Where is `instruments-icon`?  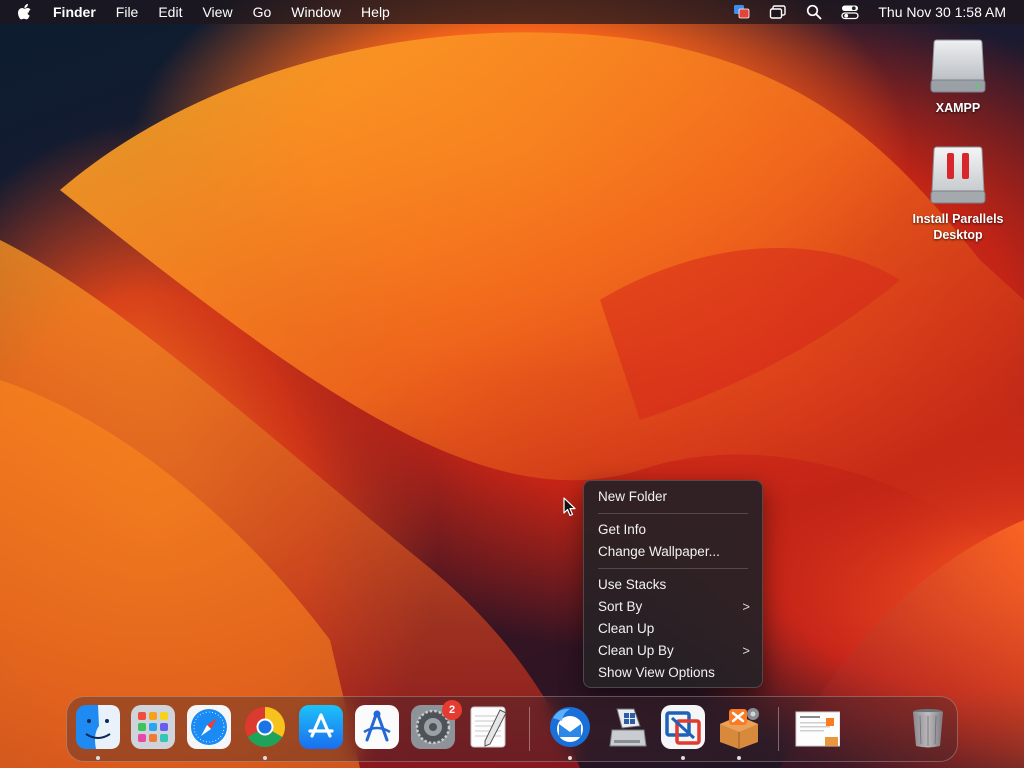 instruments-icon is located at coordinates (377, 727).